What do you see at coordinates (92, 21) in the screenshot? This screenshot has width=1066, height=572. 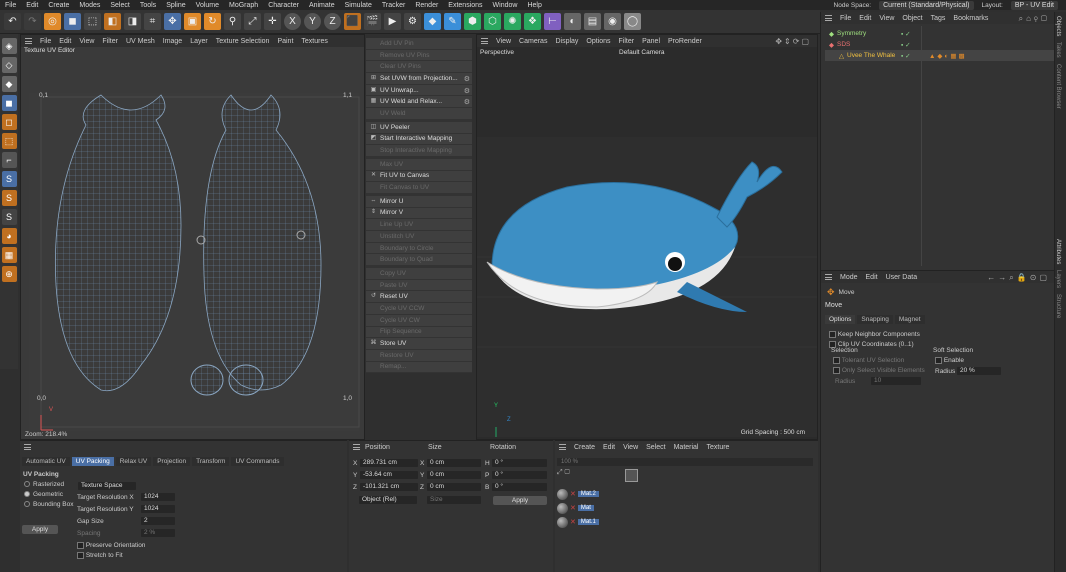 I see `rect-selection-icon: ⬚` at bounding box center [92, 21].